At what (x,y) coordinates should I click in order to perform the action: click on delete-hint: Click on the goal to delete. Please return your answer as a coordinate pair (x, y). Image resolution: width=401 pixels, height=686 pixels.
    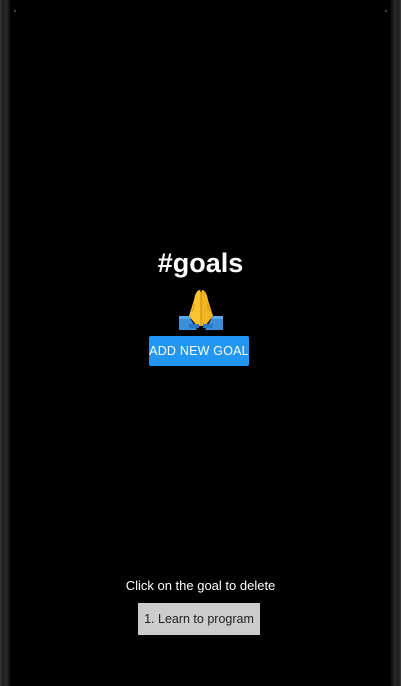
    Looking at the image, I should click on (200, 585).